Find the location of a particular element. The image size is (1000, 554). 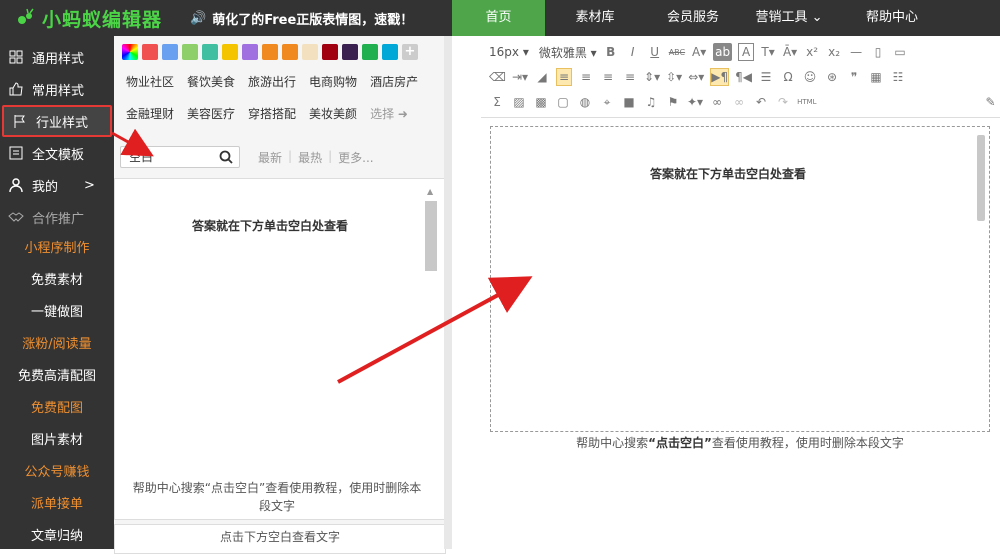

font-size-select: 16px ▾ is located at coordinates (509, 52).